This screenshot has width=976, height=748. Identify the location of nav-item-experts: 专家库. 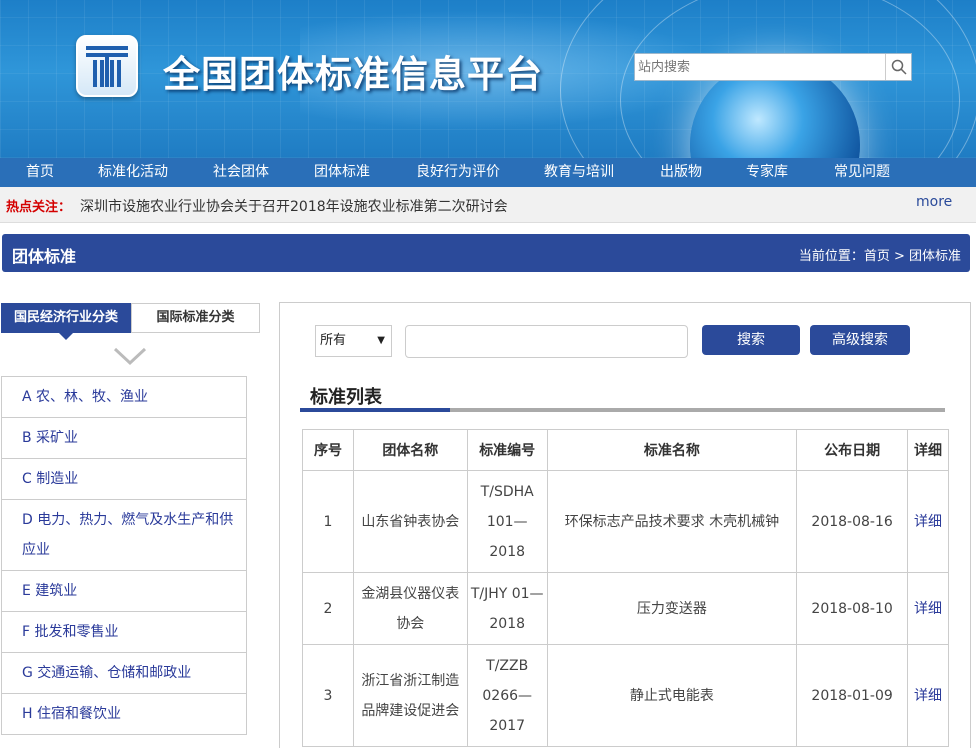
(767, 172).